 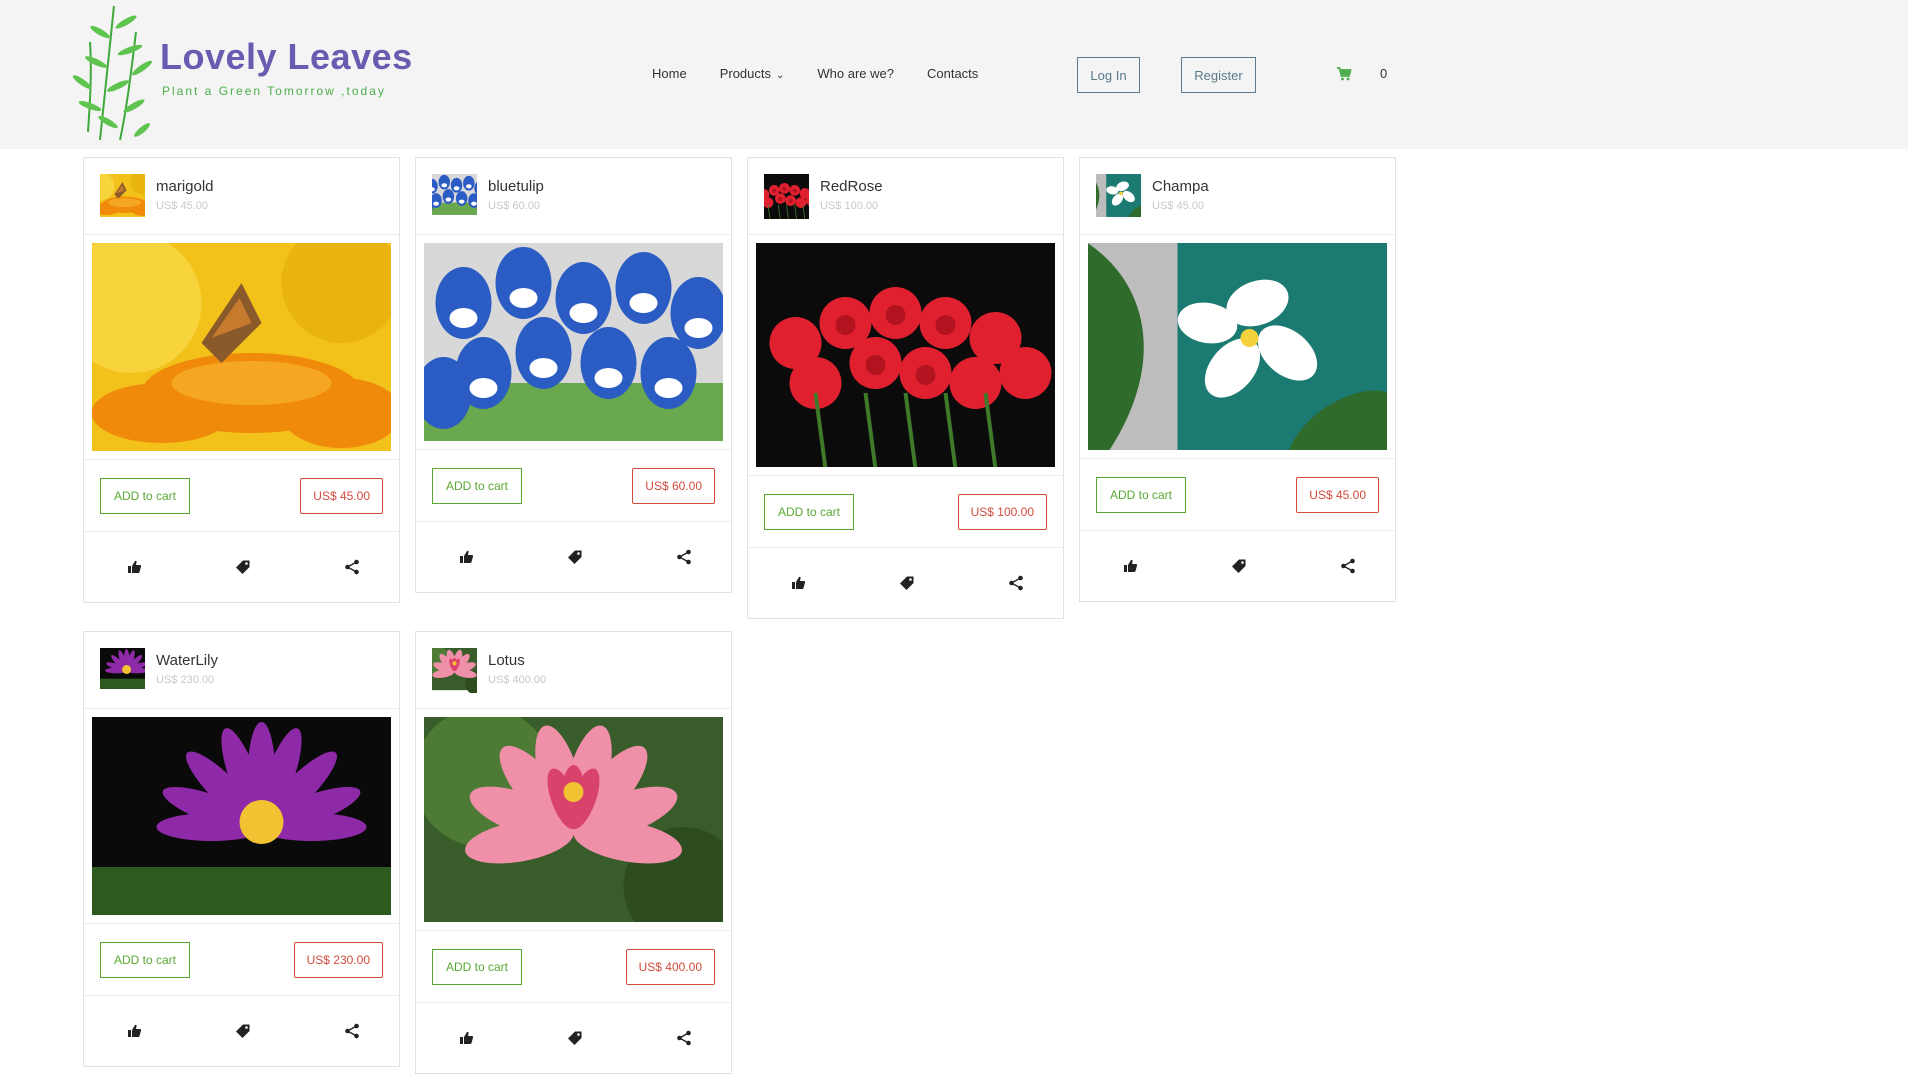 I want to click on price-button: US$ 100.00, so click(x=1002, y=512).